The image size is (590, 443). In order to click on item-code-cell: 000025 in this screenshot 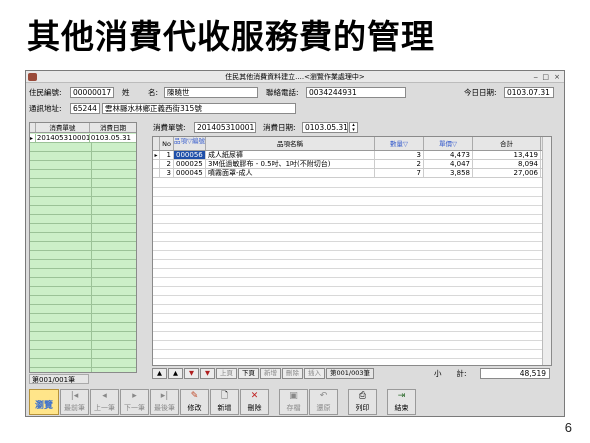, I will do `click(190, 164)`.